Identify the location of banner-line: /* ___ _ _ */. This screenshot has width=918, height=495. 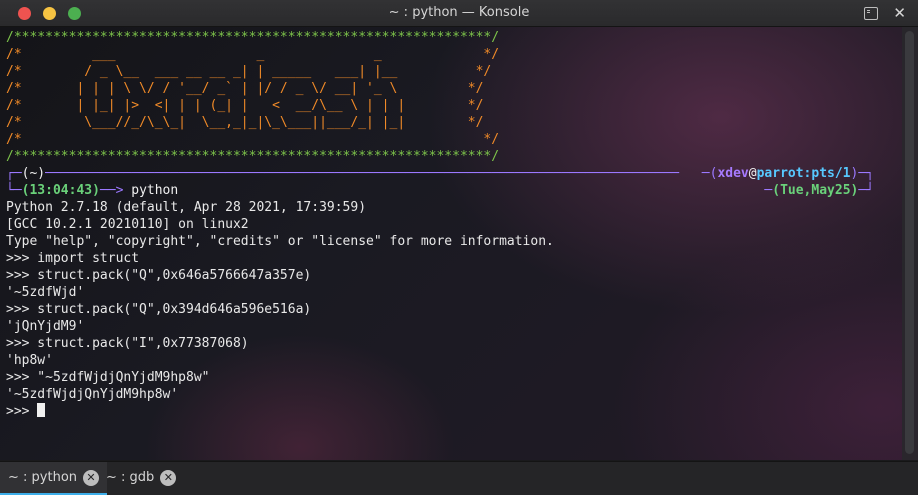
(342, 54).